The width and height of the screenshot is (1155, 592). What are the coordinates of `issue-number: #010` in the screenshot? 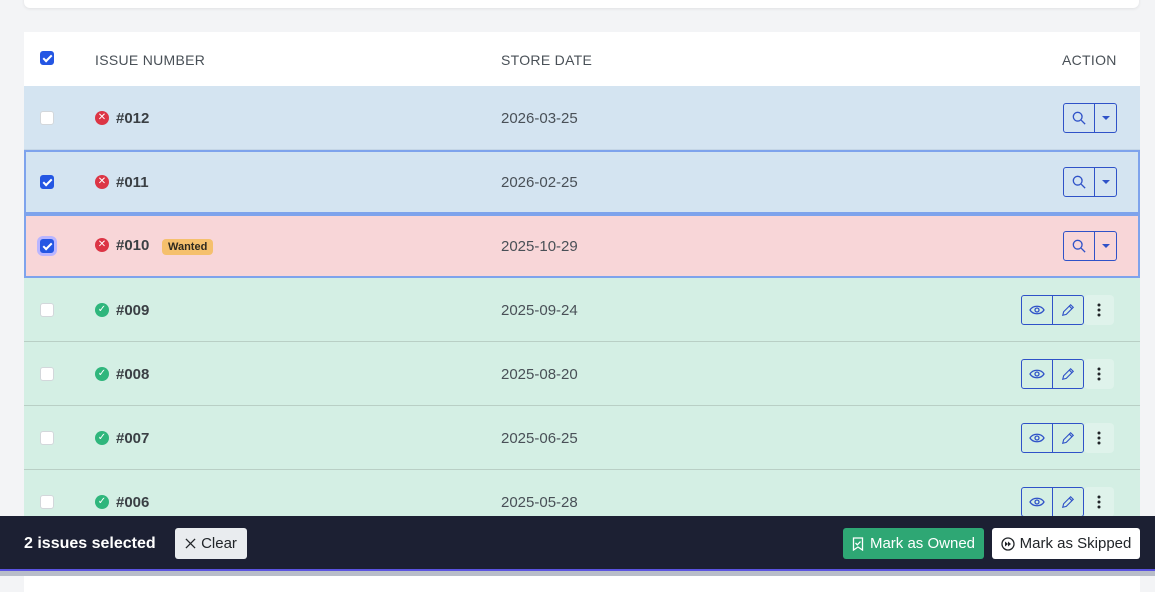 It's located at (133, 245).